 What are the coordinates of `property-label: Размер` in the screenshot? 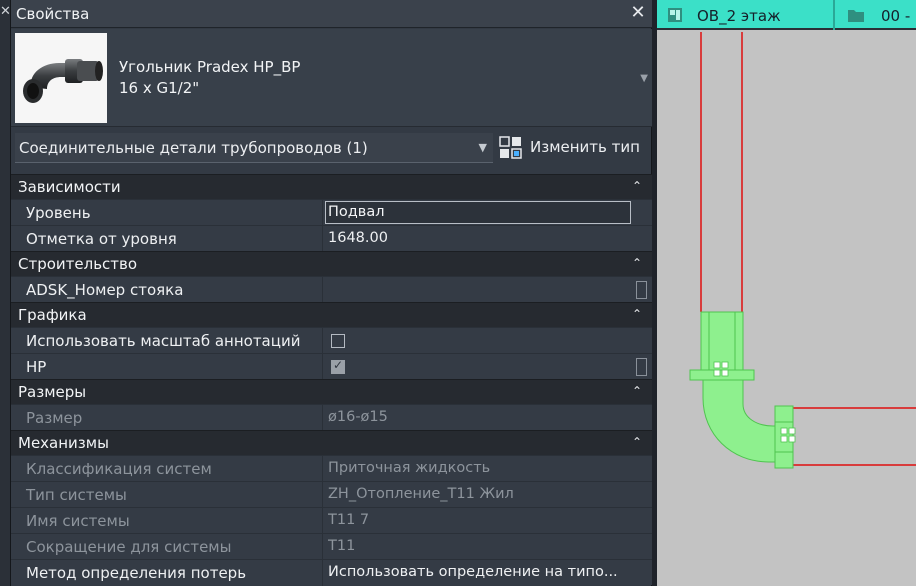 It's located at (54, 418).